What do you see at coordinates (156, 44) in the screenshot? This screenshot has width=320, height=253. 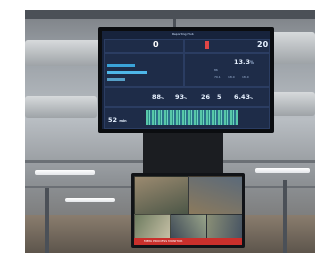 I see `stat-a: 0` at bounding box center [156, 44].